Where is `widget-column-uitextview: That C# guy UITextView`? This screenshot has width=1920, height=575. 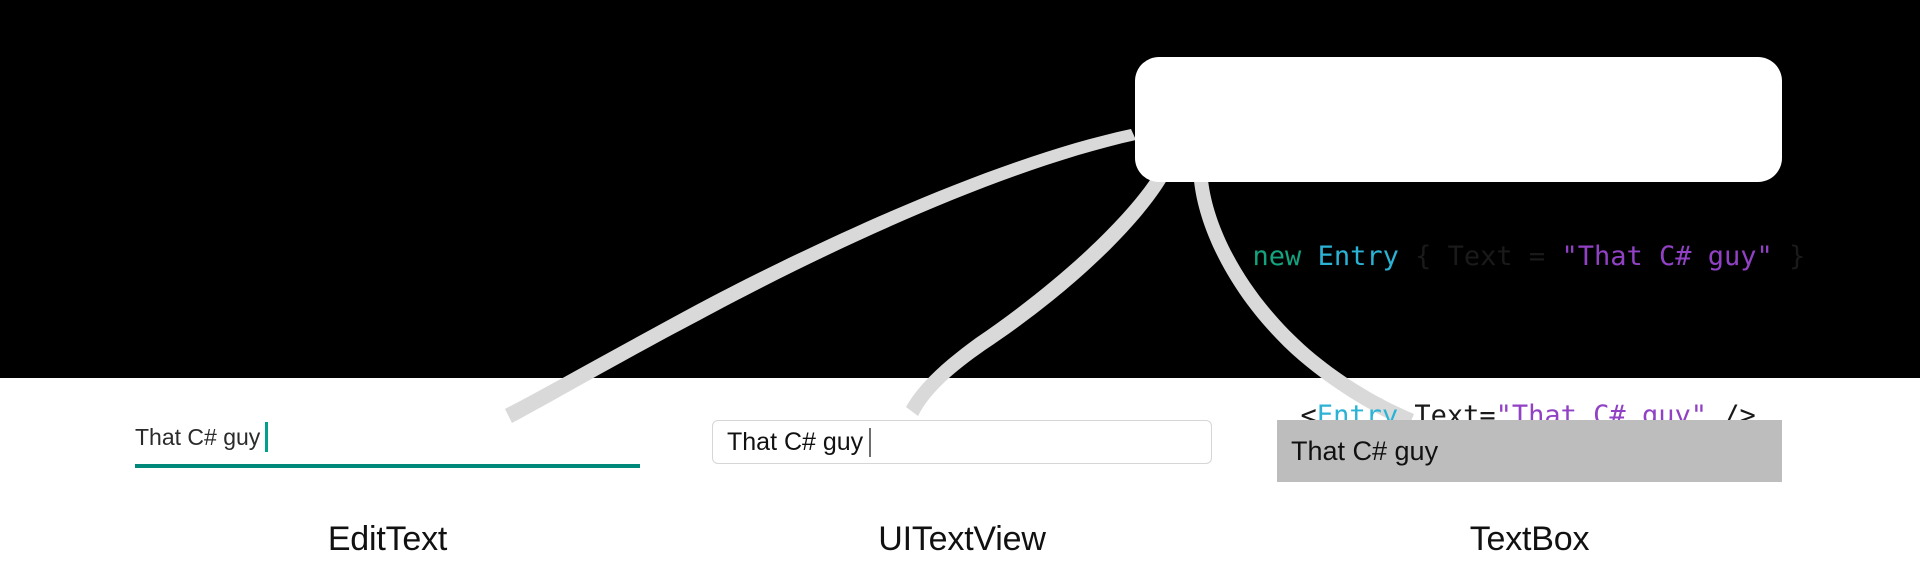 widget-column-uitextview: That C# guy UITextView is located at coordinates (962, 489).